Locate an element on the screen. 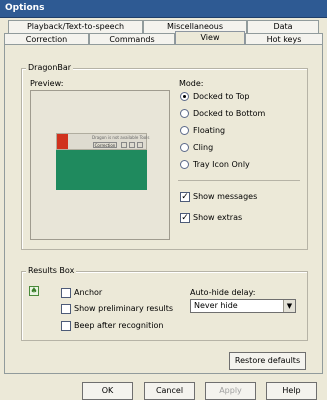 The image size is (327, 400). show-extras-checkbox: ✓ Show extras is located at coordinates (239, 218).